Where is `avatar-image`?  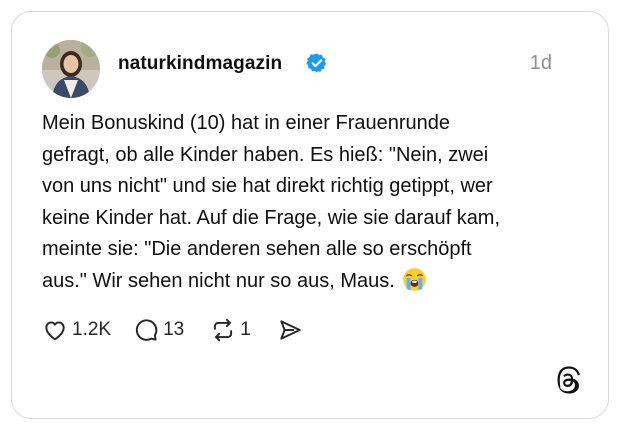
avatar-image is located at coordinates (71, 69).